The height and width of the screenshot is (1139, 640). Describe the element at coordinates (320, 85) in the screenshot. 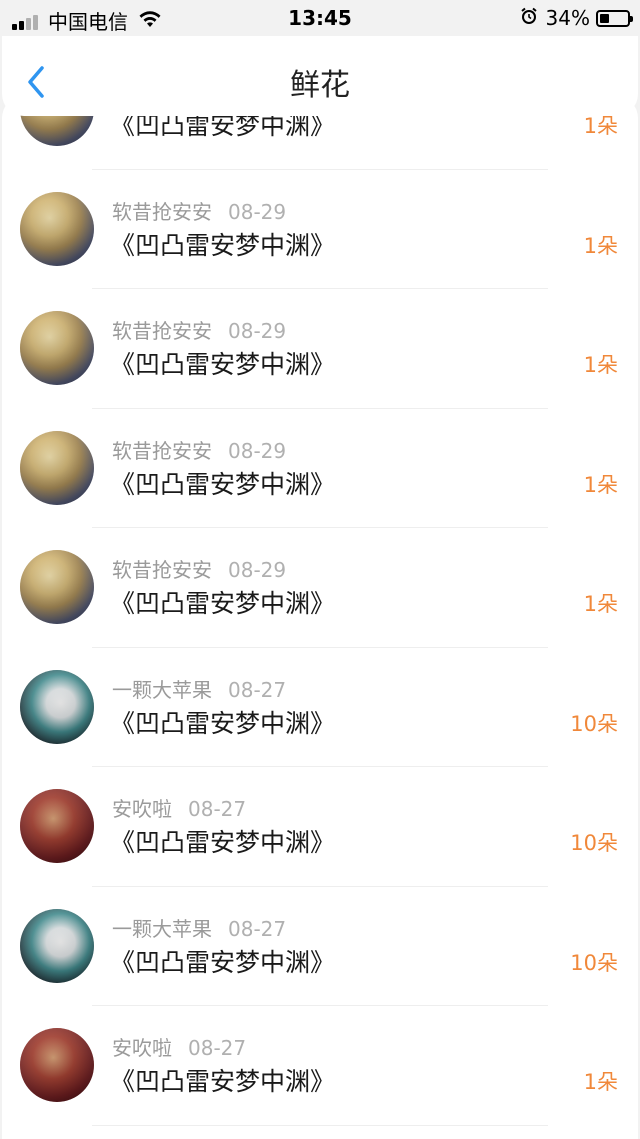

I see `page-title: 鲜花` at that location.